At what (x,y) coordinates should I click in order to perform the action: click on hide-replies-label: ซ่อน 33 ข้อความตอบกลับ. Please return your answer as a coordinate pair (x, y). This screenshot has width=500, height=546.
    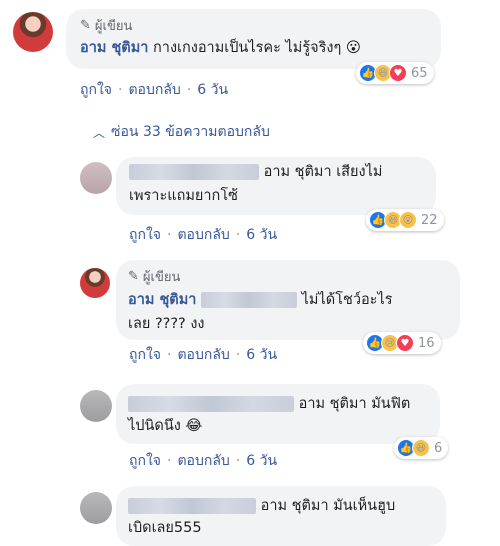
    Looking at the image, I should click on (190, 132).